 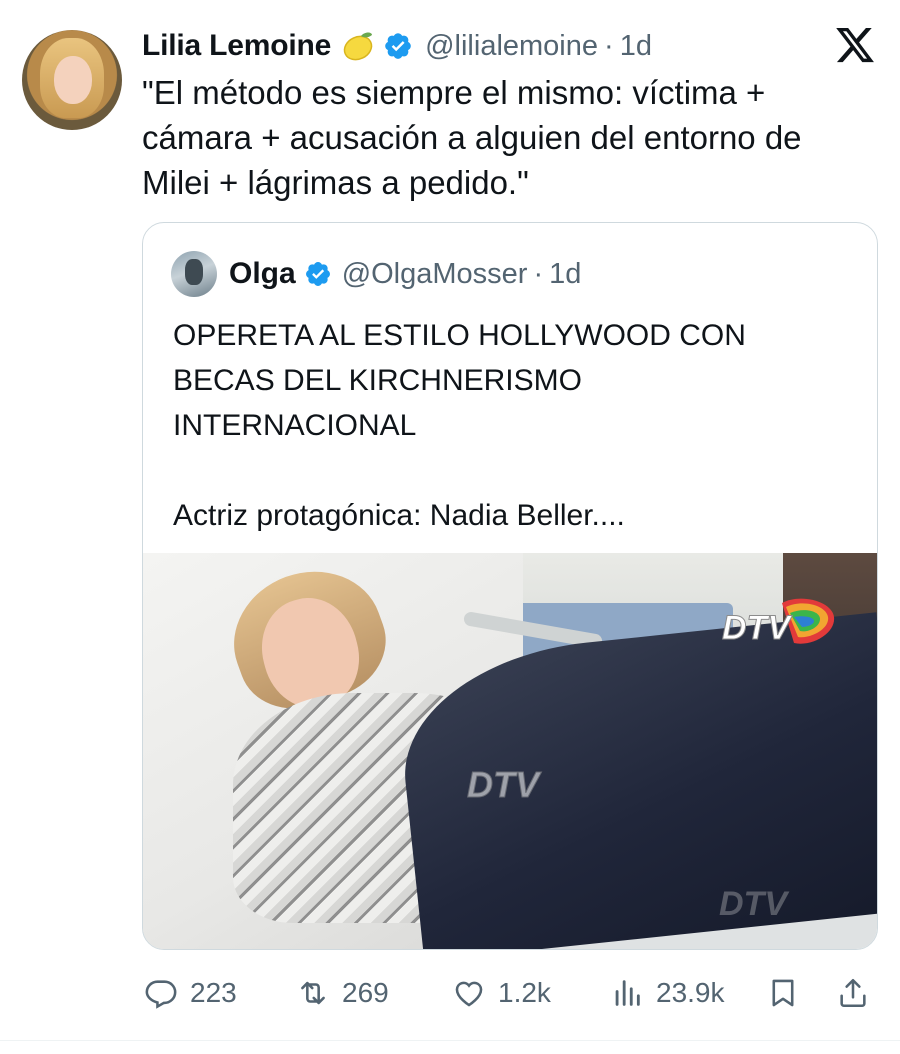 I want to click on like-icon, so click(x=469, y=994).